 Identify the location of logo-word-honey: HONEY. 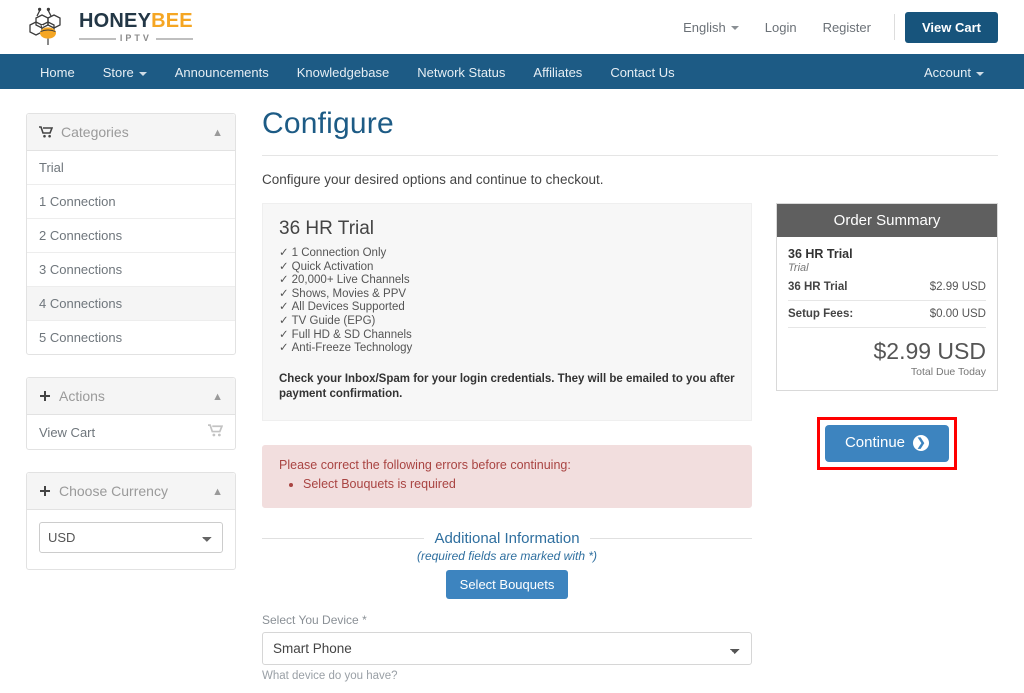
(115, 21).